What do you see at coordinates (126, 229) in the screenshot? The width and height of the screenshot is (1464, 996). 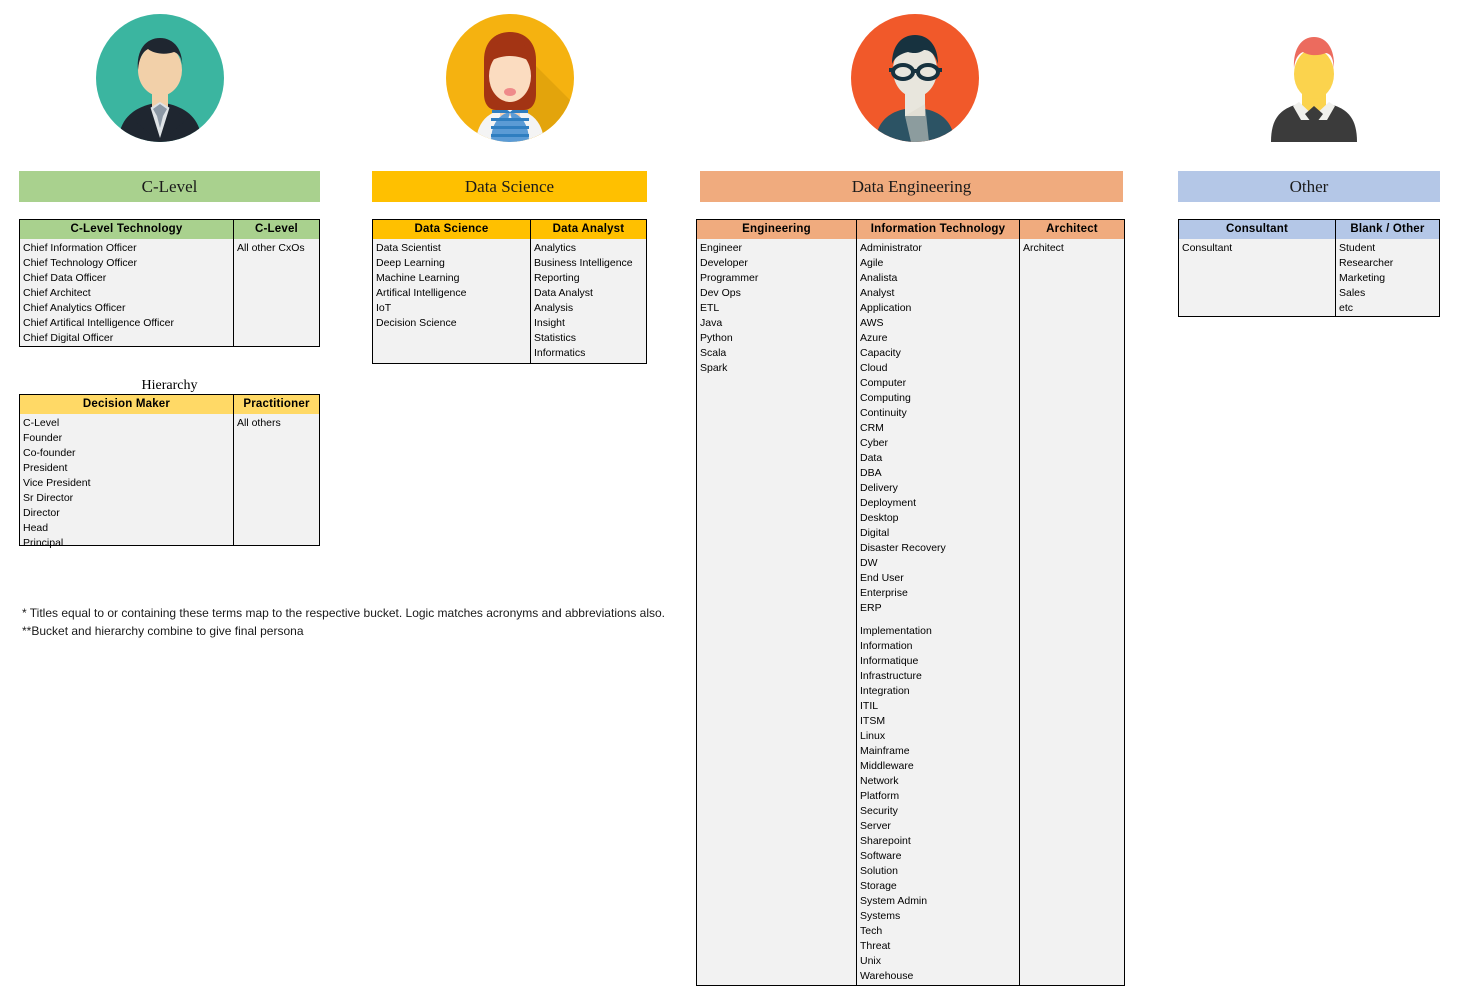 I see `column-header: C-Level Technology` at bounding box center [126, 229].